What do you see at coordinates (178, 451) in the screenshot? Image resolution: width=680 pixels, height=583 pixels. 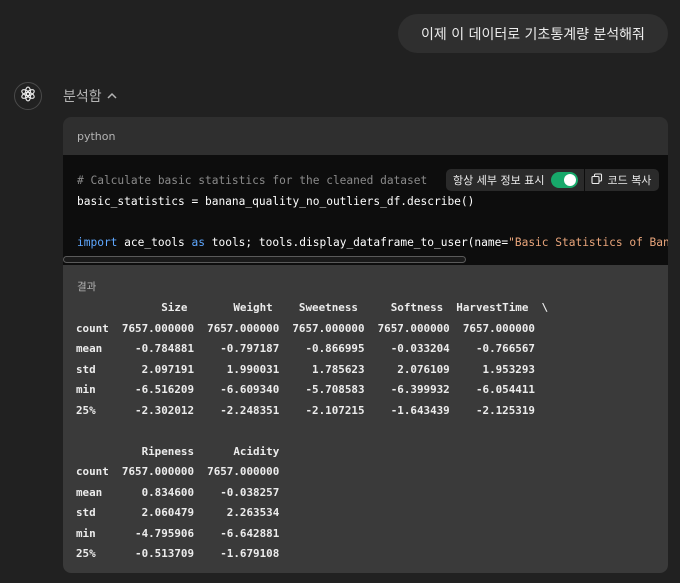 I see `table2-header: Ripeness Acidity` at bounding box center [178, 451].